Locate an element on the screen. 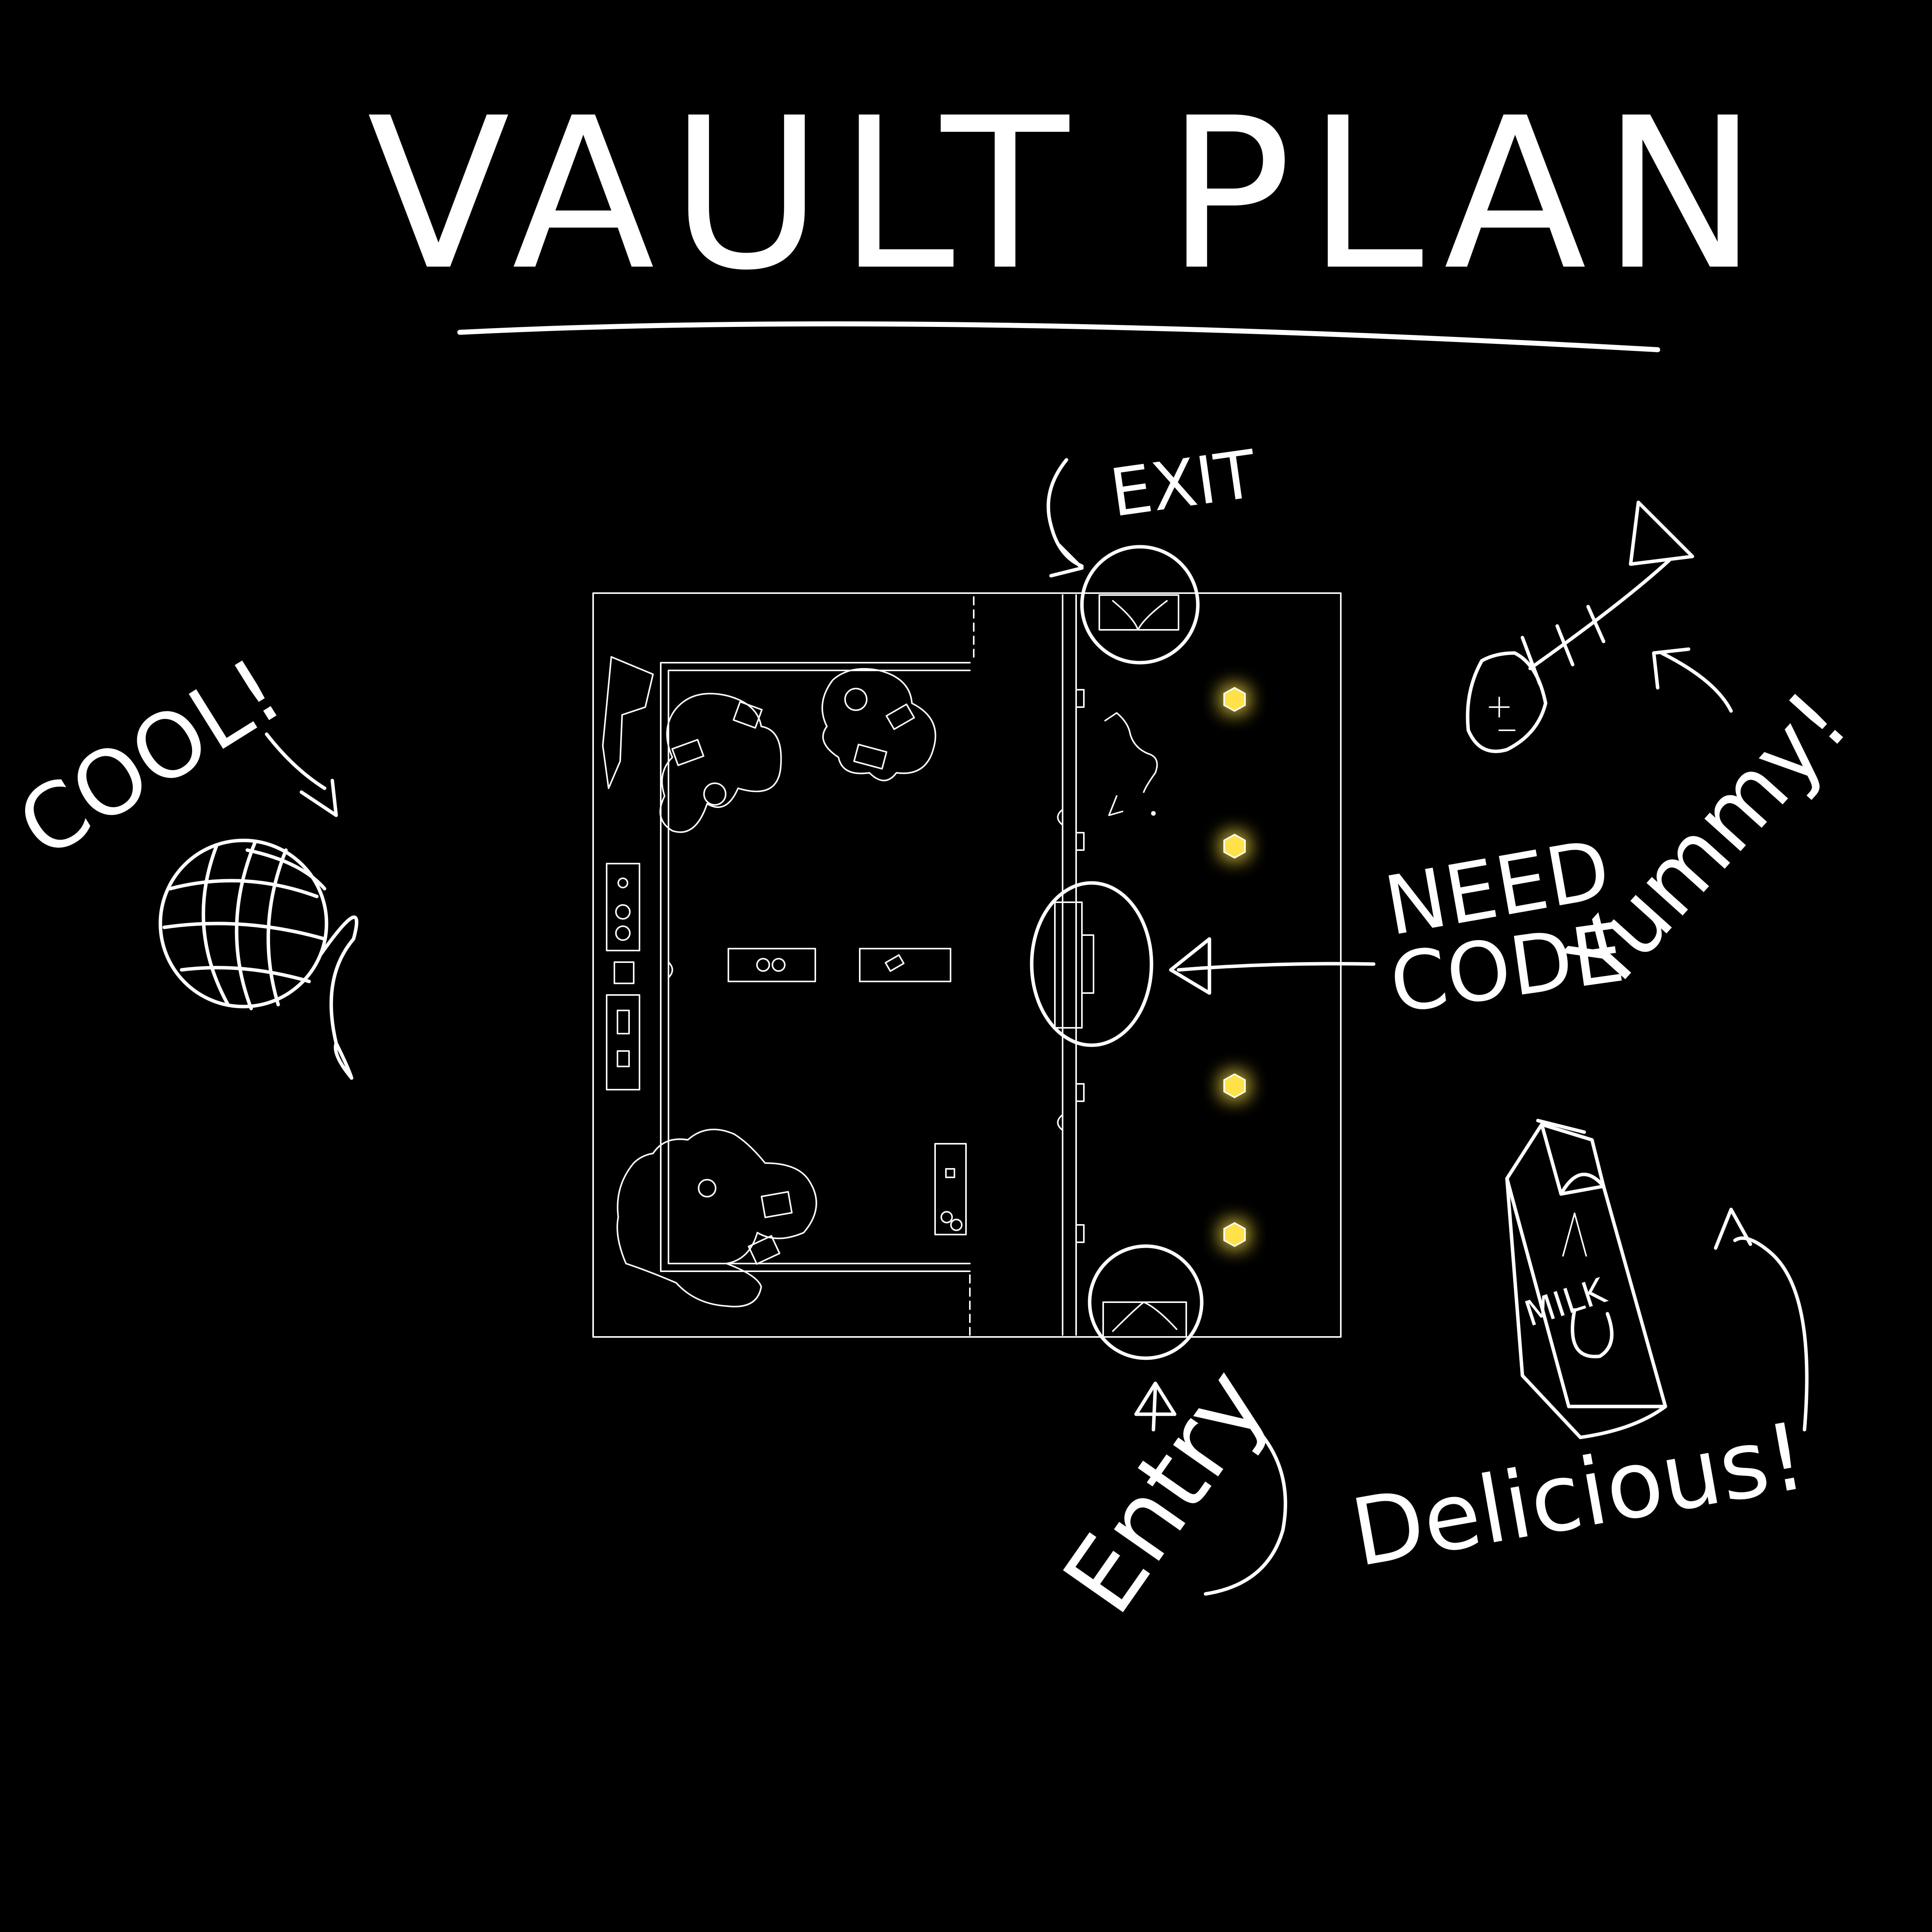 This screenshot has width=1932, height=1932. entry-door-swing is located at coordinates (1144, 1317).